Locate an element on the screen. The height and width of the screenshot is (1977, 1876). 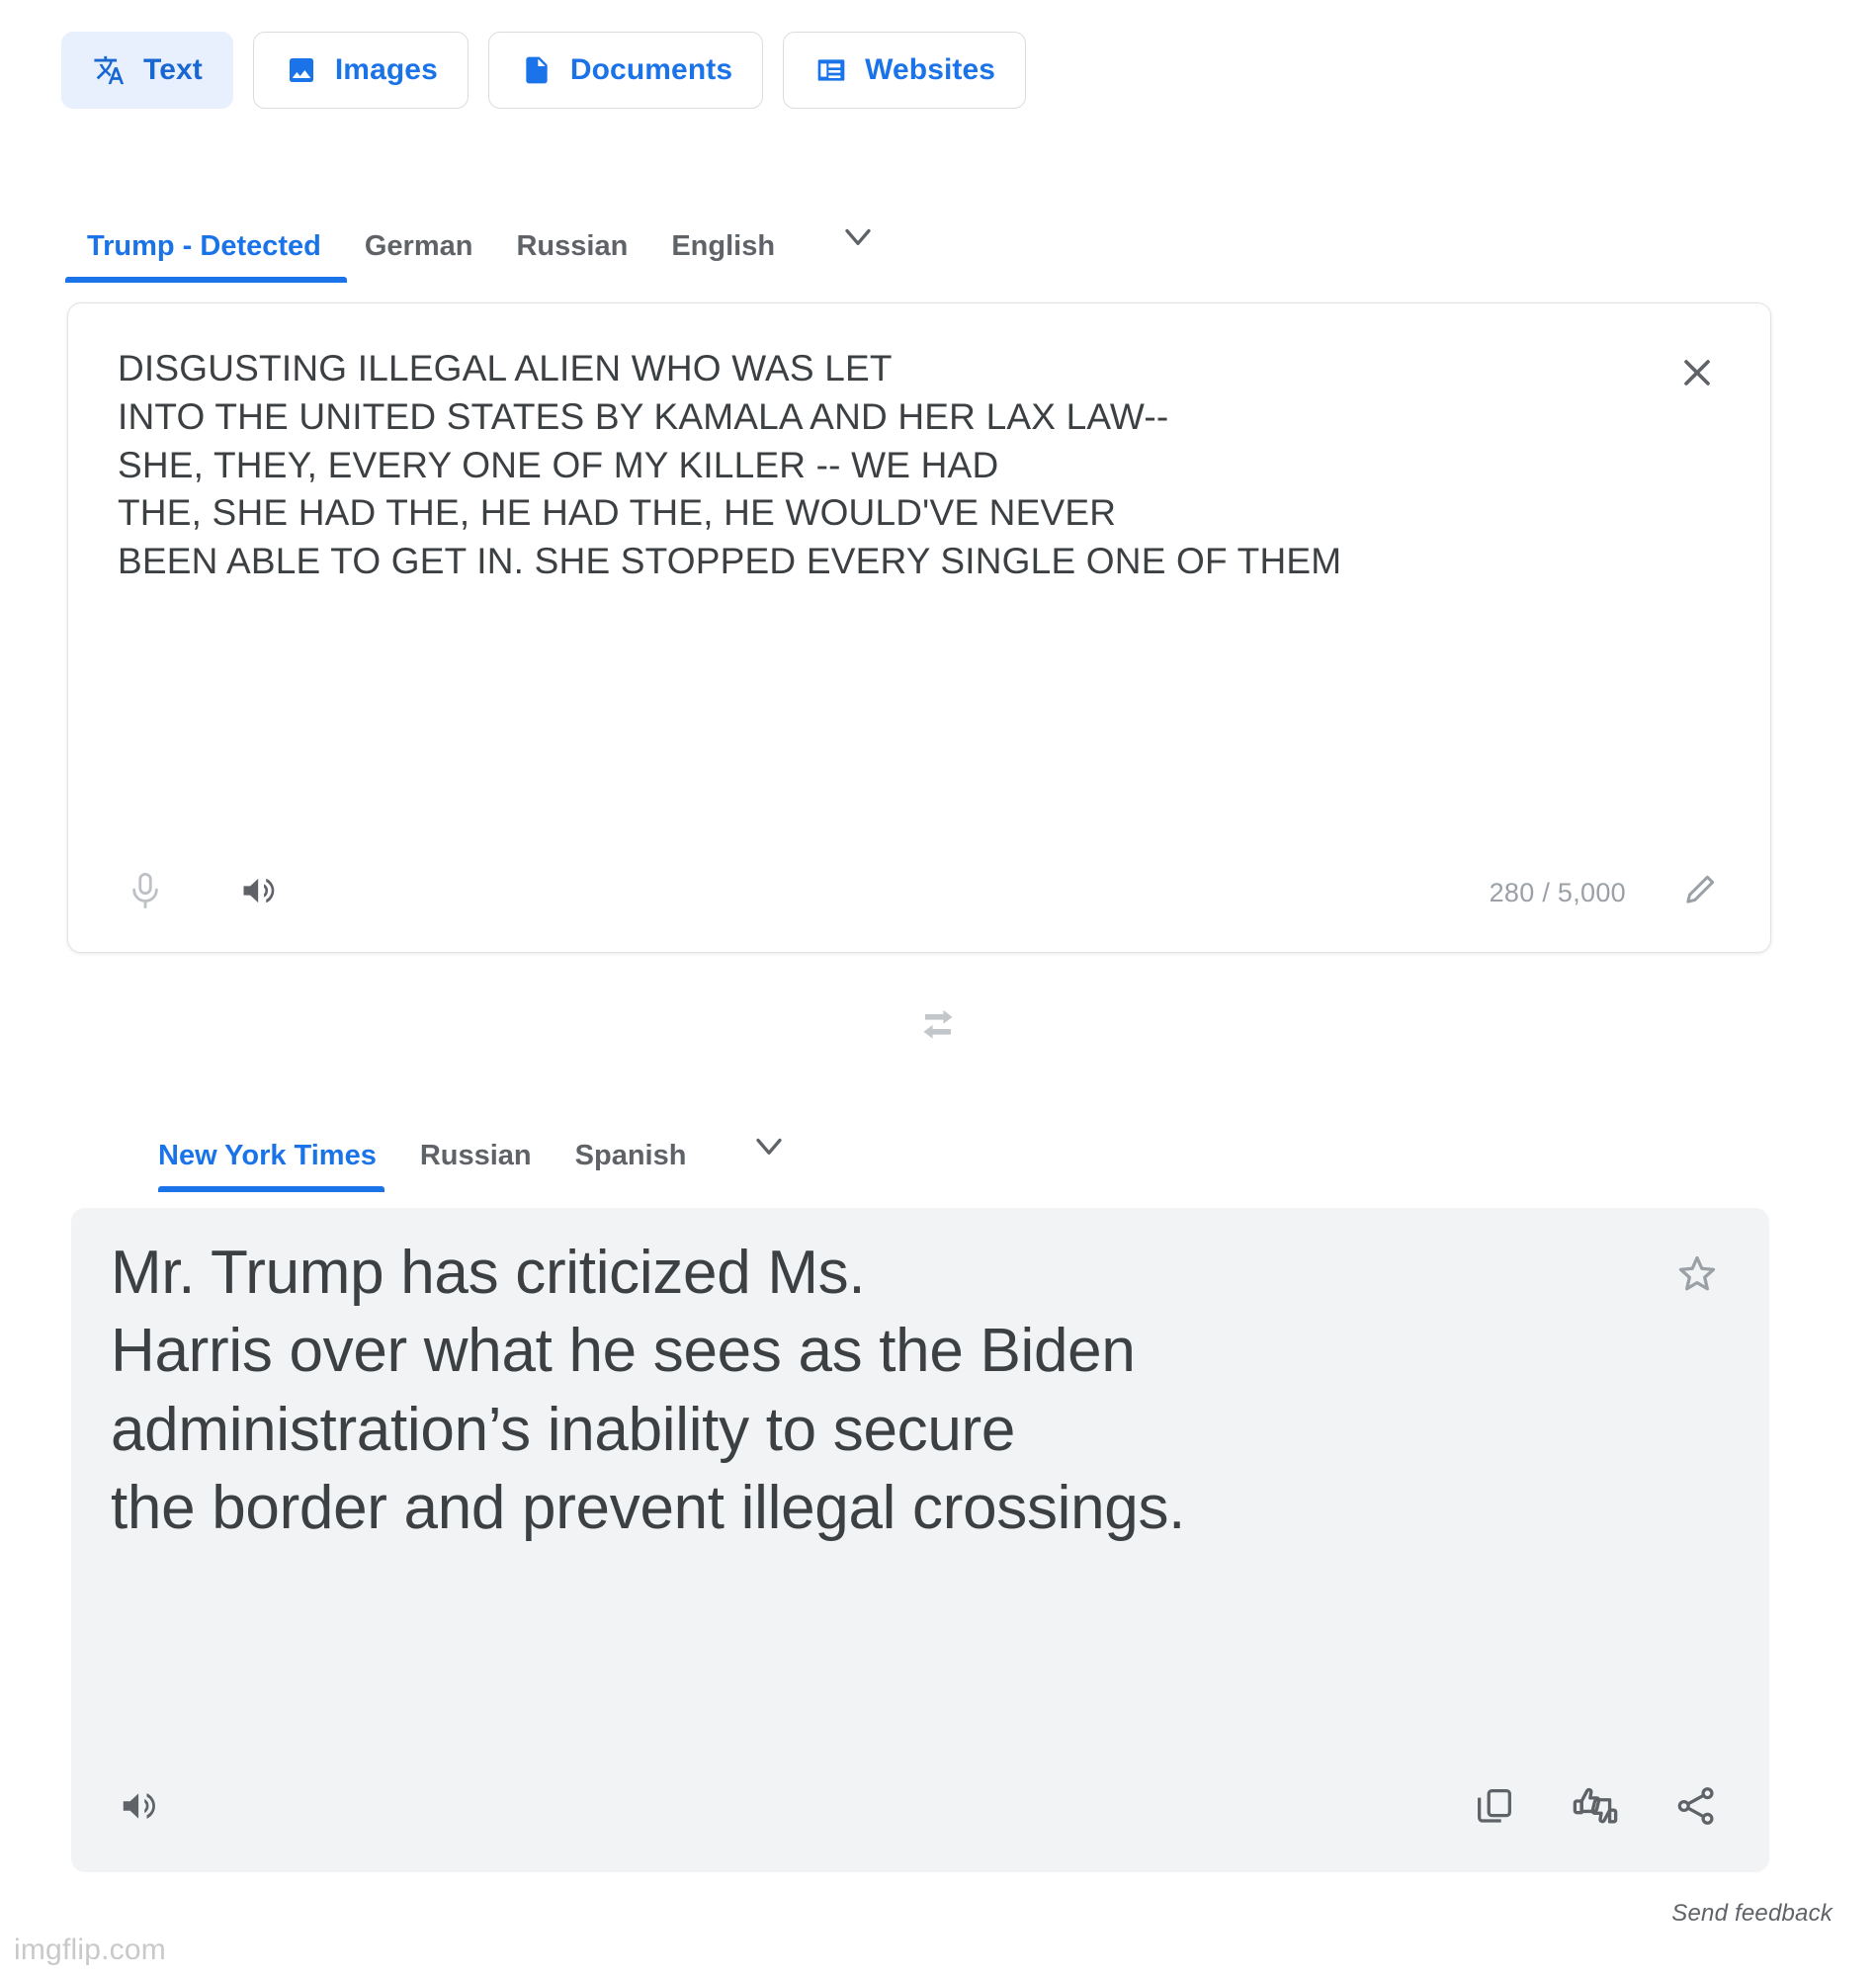
star-outline-icon is located at coordinates (1697, 1276).